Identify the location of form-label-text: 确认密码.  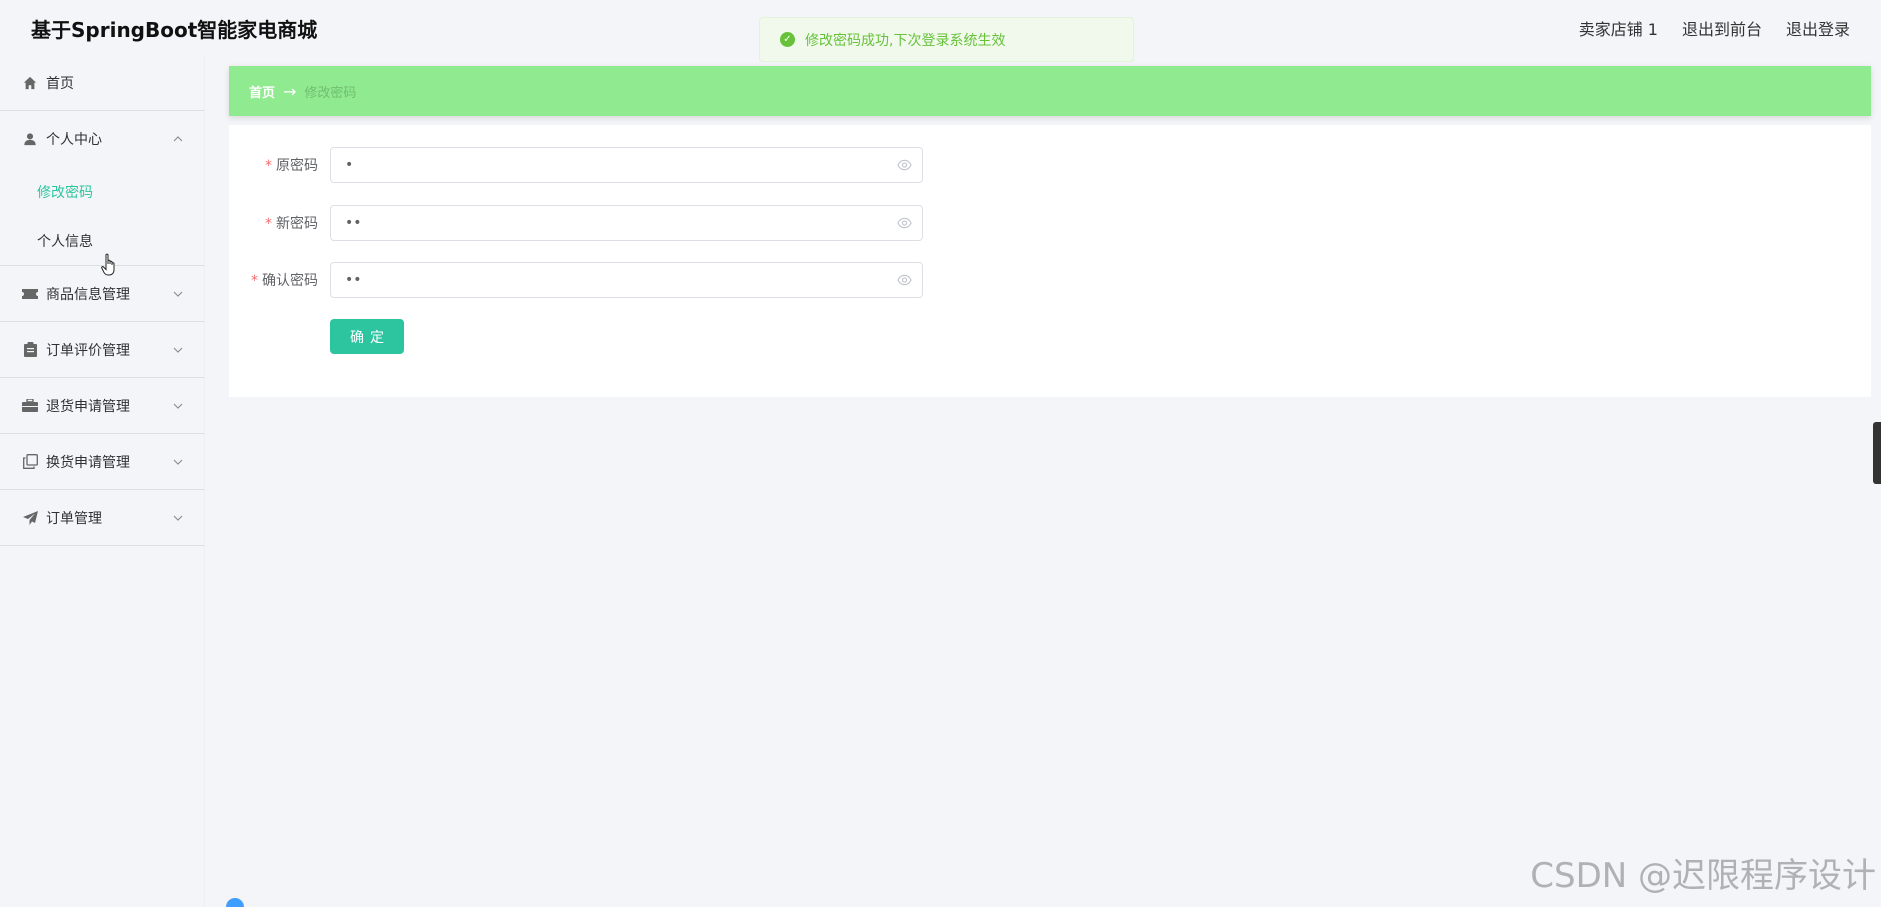
(290, 281).